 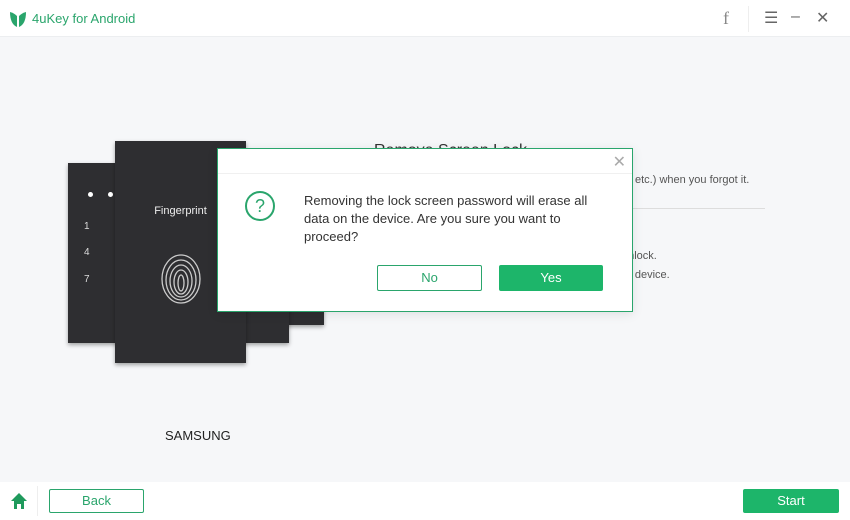 What do you see at coordinates (87, 279) in the screenshot?
I see `digit: 7` at bounding box center [87, 279].